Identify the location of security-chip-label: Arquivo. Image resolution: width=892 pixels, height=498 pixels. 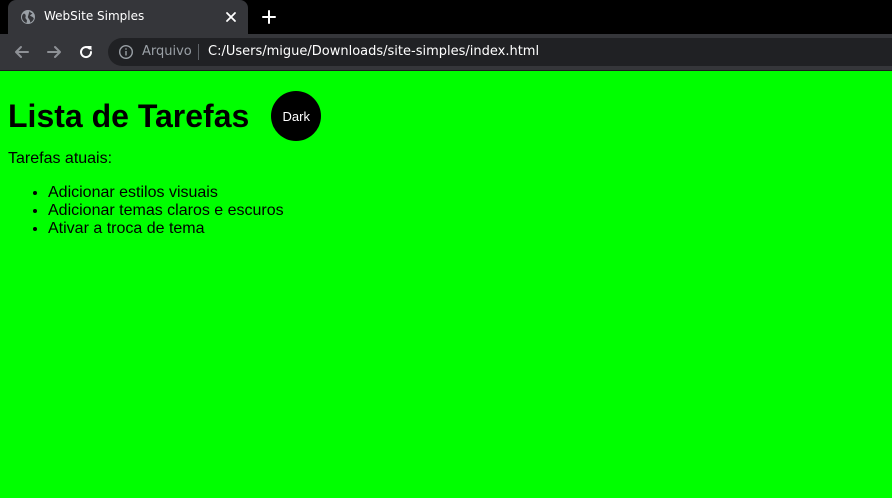
(167, 51).